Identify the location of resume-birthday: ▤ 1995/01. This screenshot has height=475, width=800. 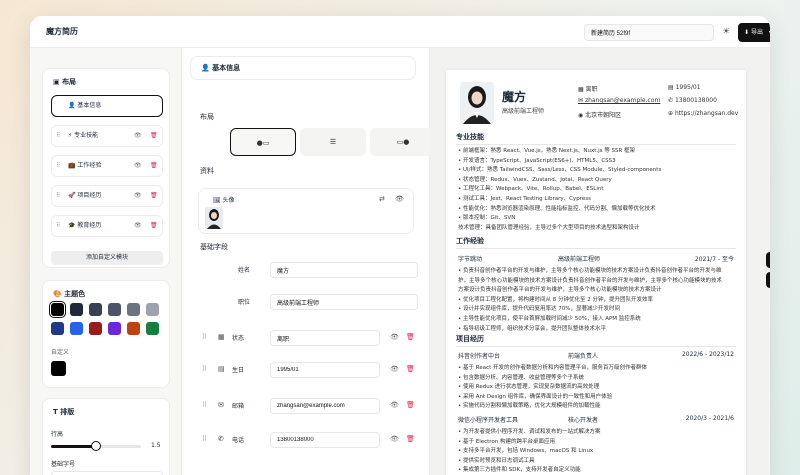
(684, 87).